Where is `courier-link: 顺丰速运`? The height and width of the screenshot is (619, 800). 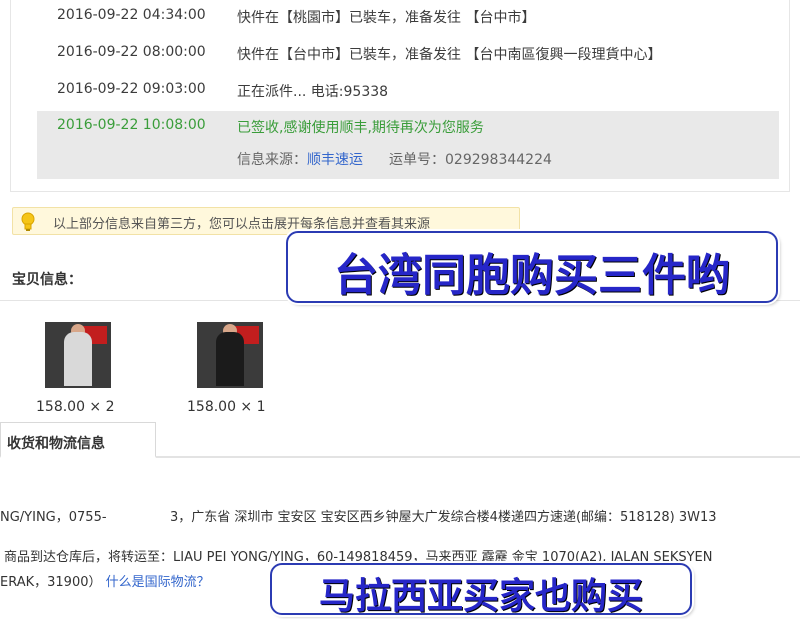 courier-link: 顺丰速运 is located at coordinates (335, 160).